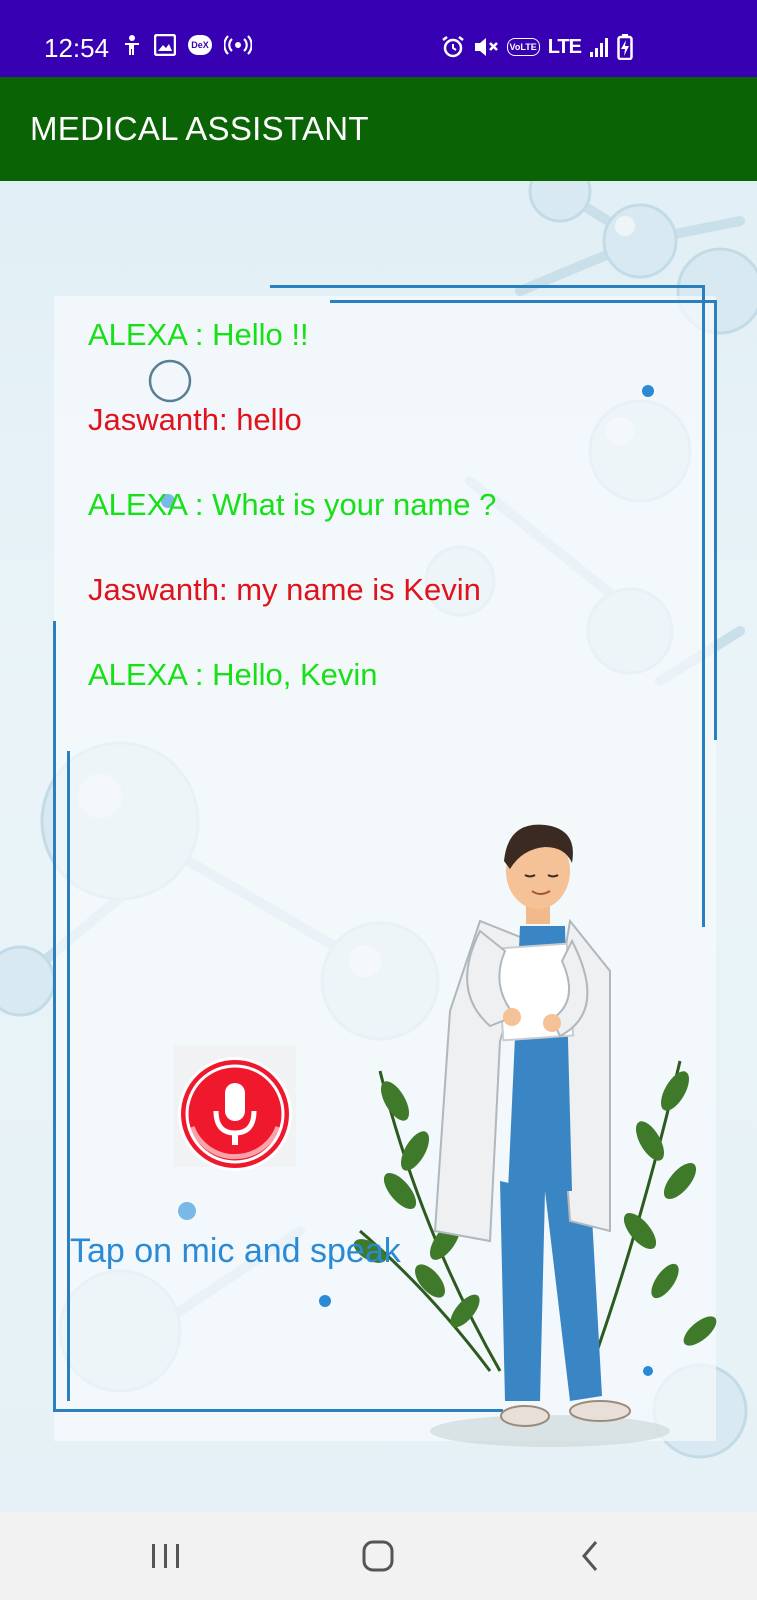  Describe the element at coordinates (599, 47) in the screenshot. I see `signal-icon` at that location.